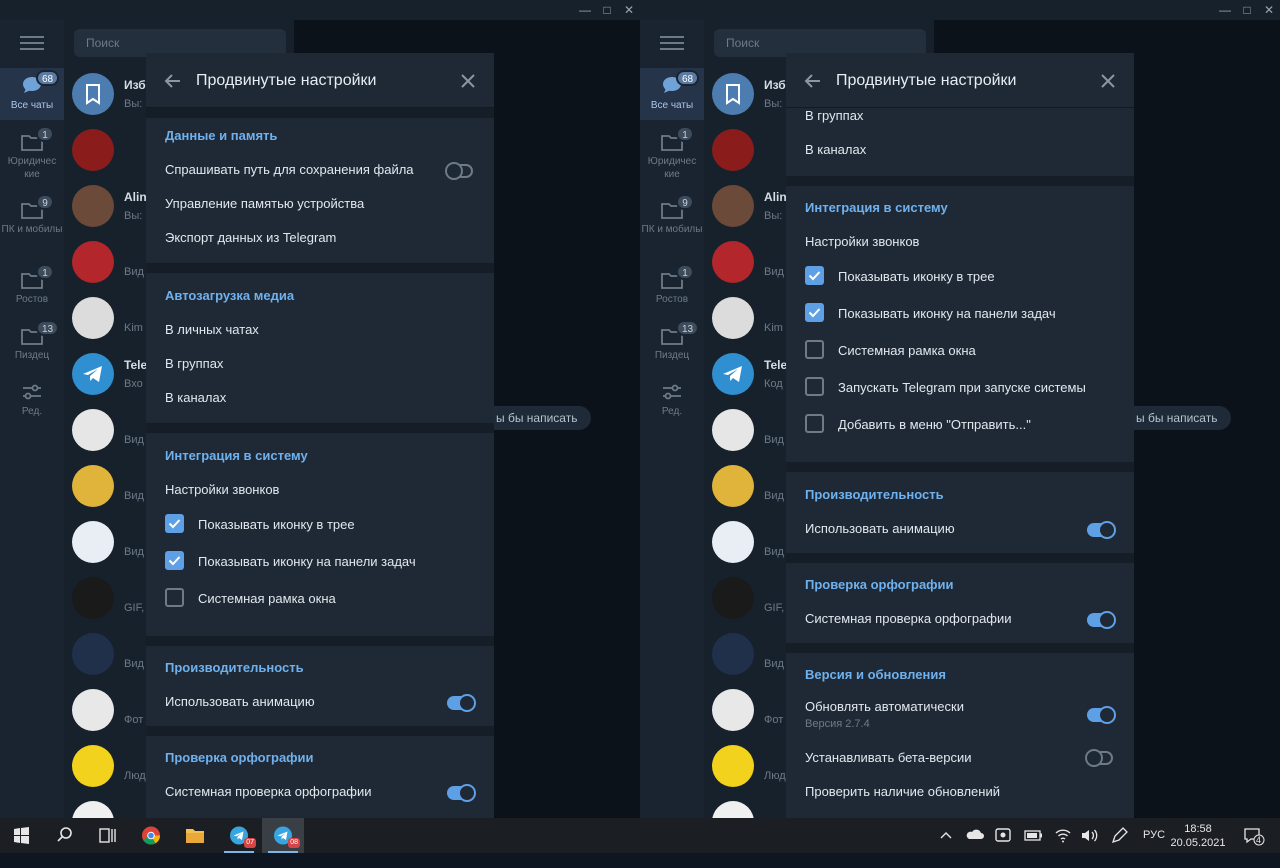  I want to click on telegram-taskbar-icon: 07, so click(239, 835).